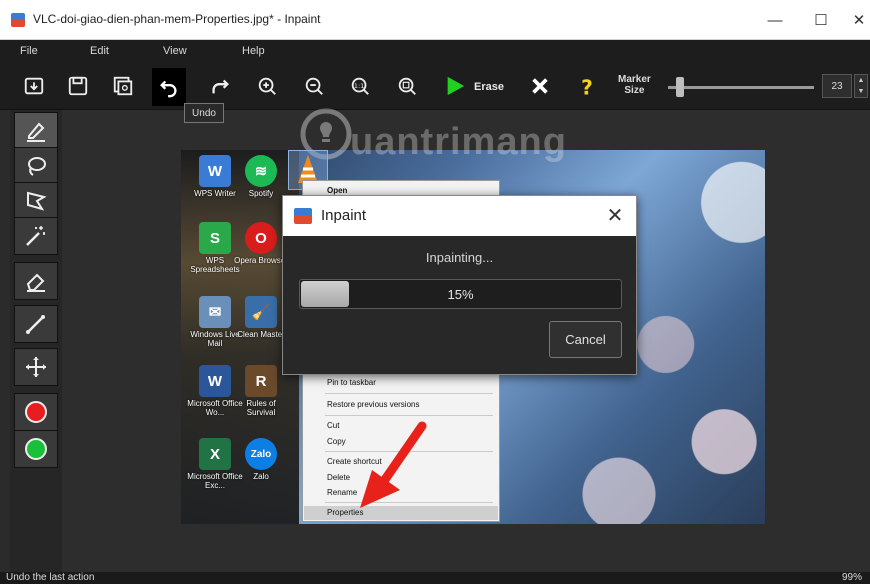 The height and width of the screenshot is (584, 870). I want to click on progress-bar: 15%, so click(460, 294).